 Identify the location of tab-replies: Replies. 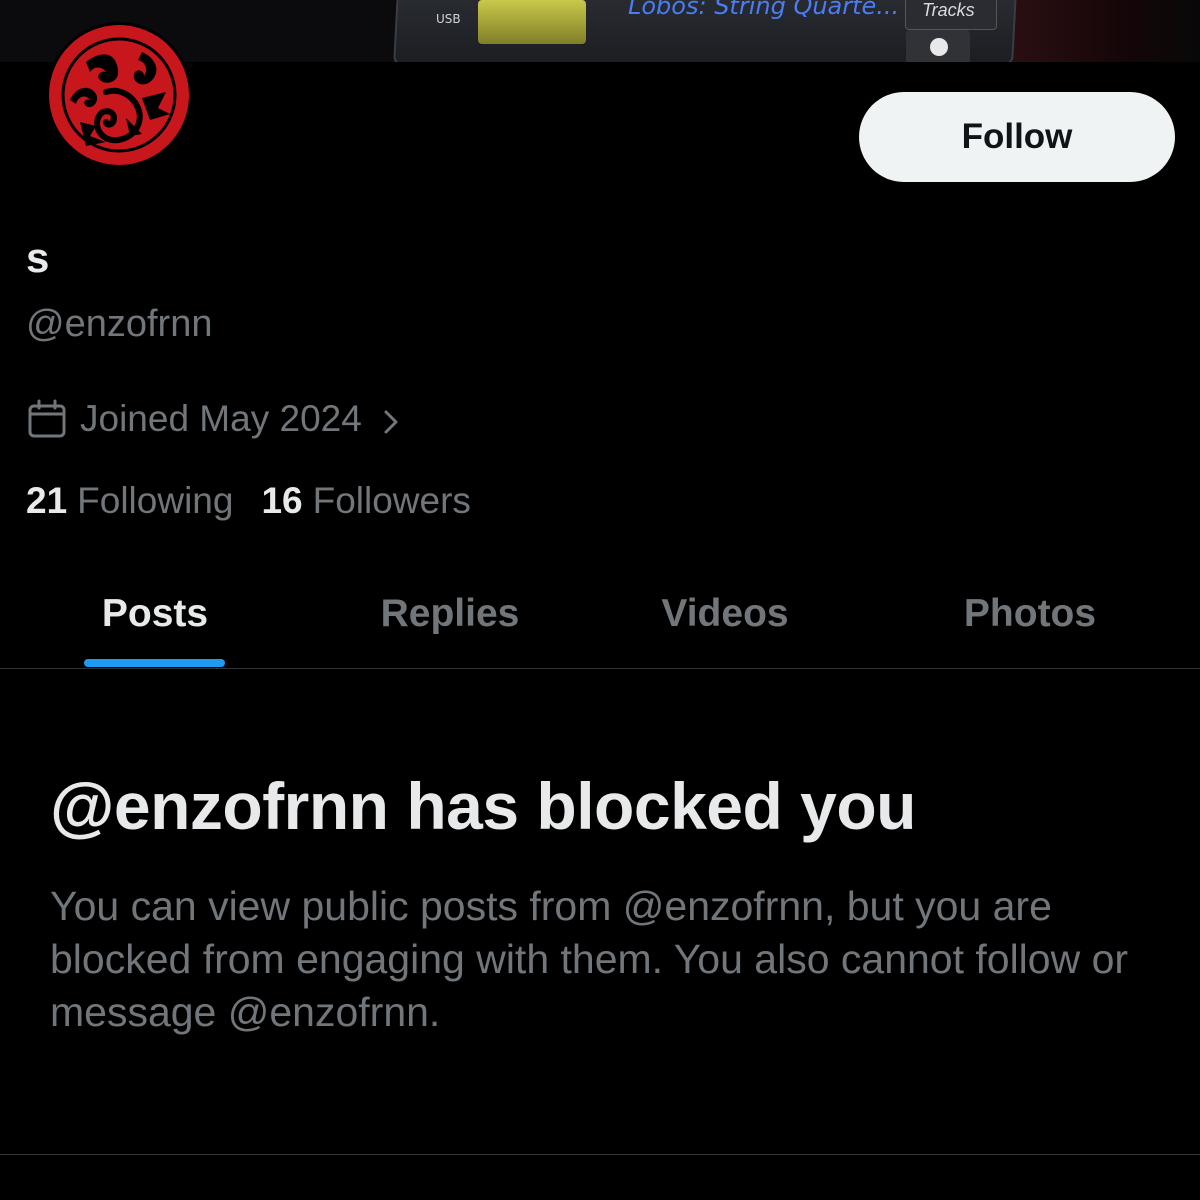
(450, 614).